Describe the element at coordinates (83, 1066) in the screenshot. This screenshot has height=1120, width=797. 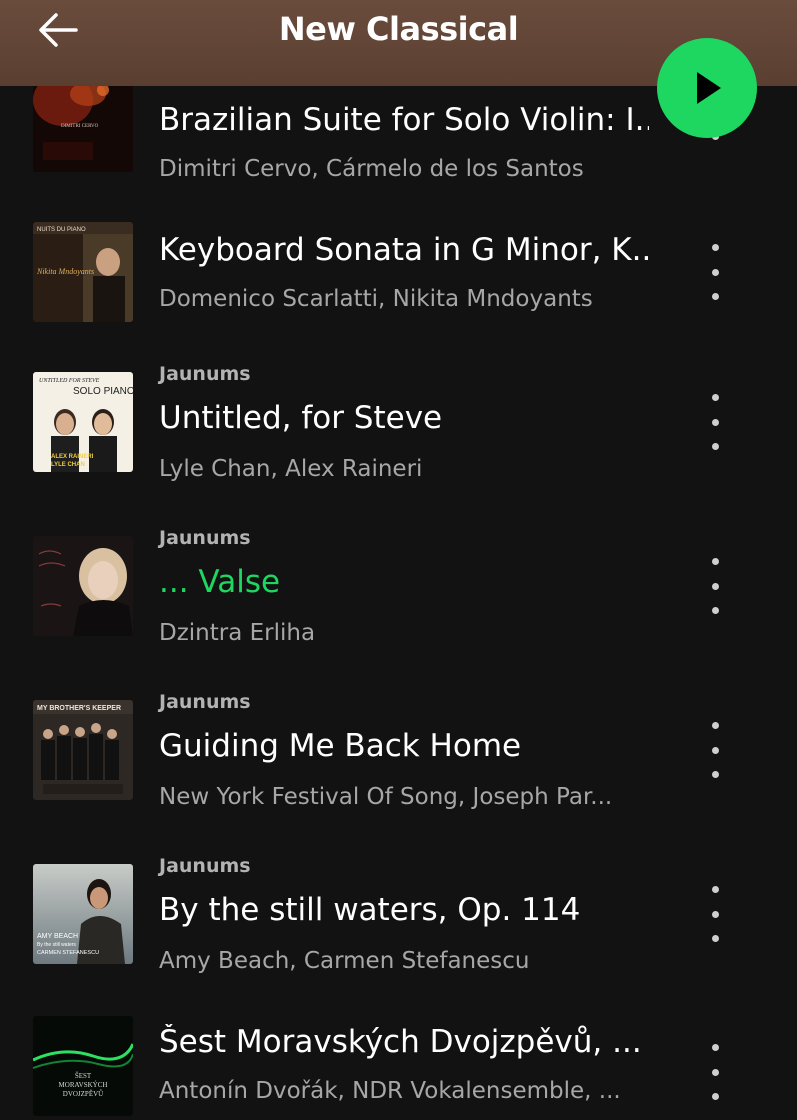
I see `album-cover: ŠEST MORAVSKÝCH DVOJZPĚVŮ` at that location.